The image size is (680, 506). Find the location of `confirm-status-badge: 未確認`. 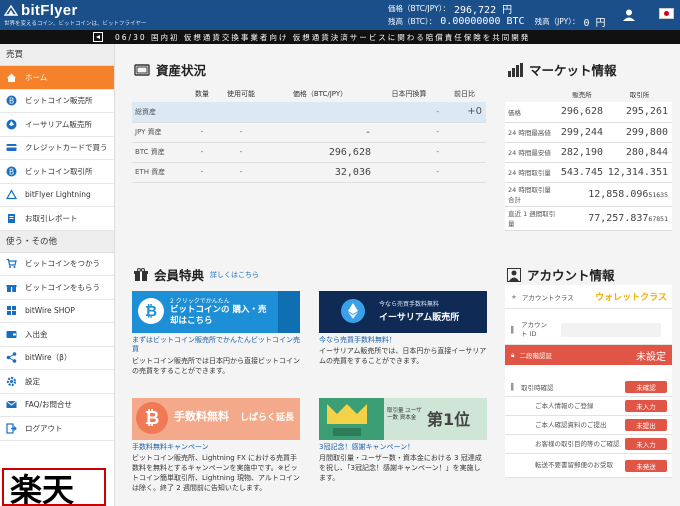

confirm-status-badge: 未確認 is located at coordinates (646, 386).